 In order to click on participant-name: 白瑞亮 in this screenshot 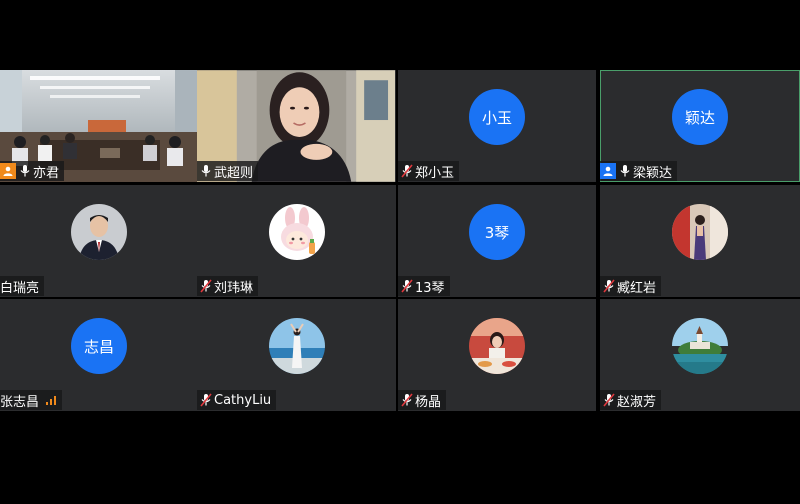, I will do `click(20, 288)`.